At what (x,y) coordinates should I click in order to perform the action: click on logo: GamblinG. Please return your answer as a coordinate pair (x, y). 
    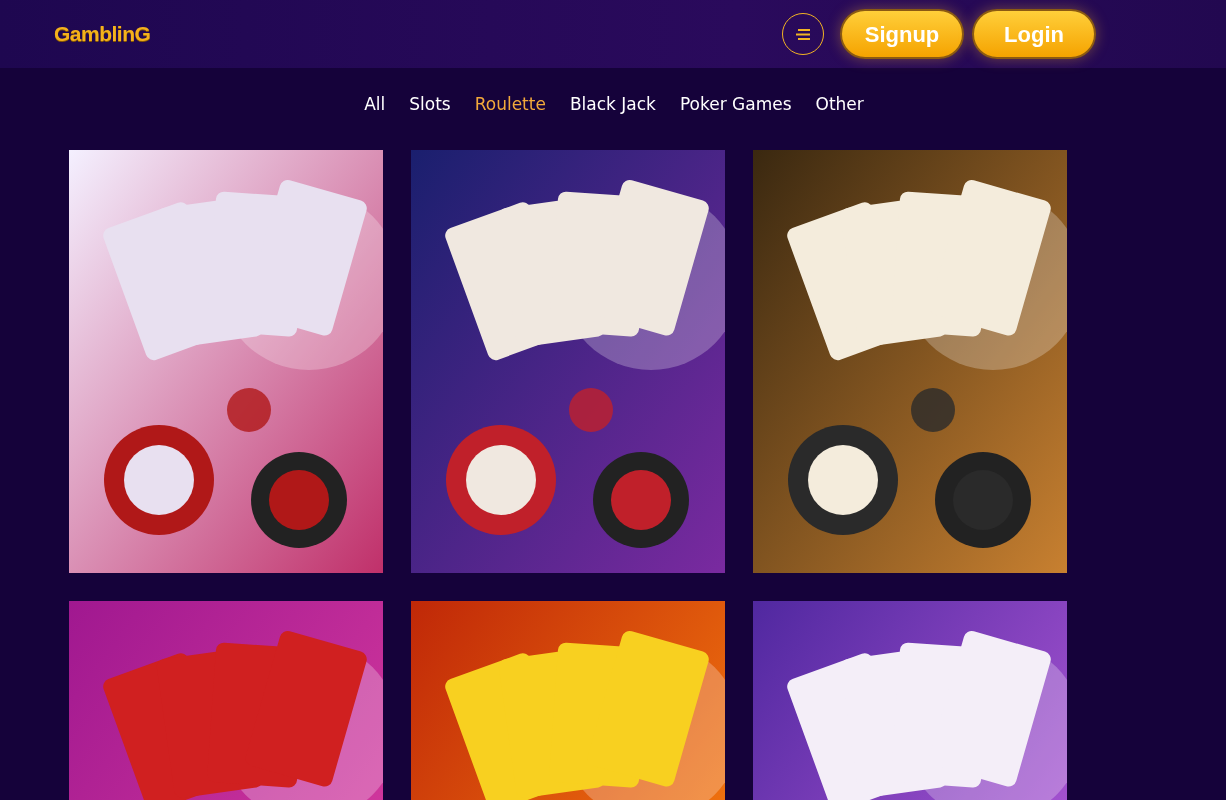
    Looking at the image, I should click on (102, 34).